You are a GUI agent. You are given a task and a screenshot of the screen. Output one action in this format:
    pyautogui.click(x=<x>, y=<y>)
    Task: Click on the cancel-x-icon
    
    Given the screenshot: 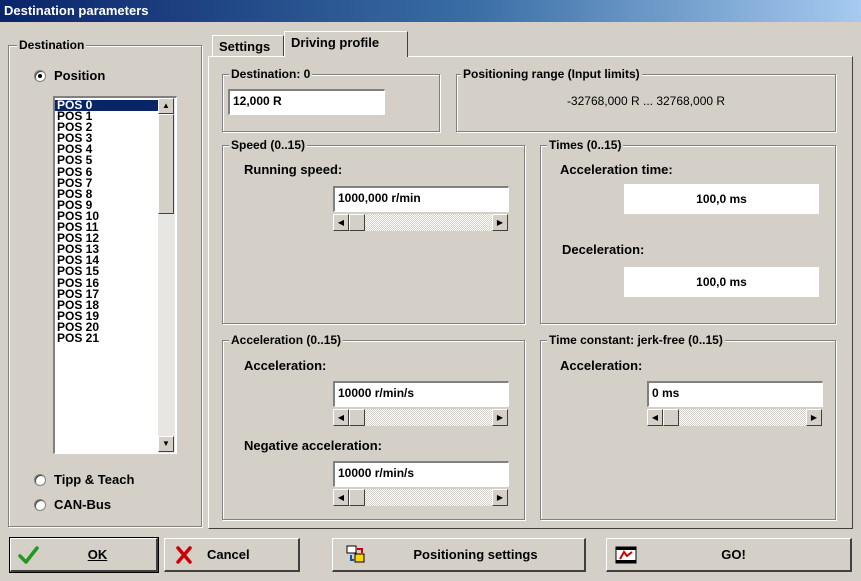 What is the action you would take?
    pyautogui.click(x=184, y=554)
    